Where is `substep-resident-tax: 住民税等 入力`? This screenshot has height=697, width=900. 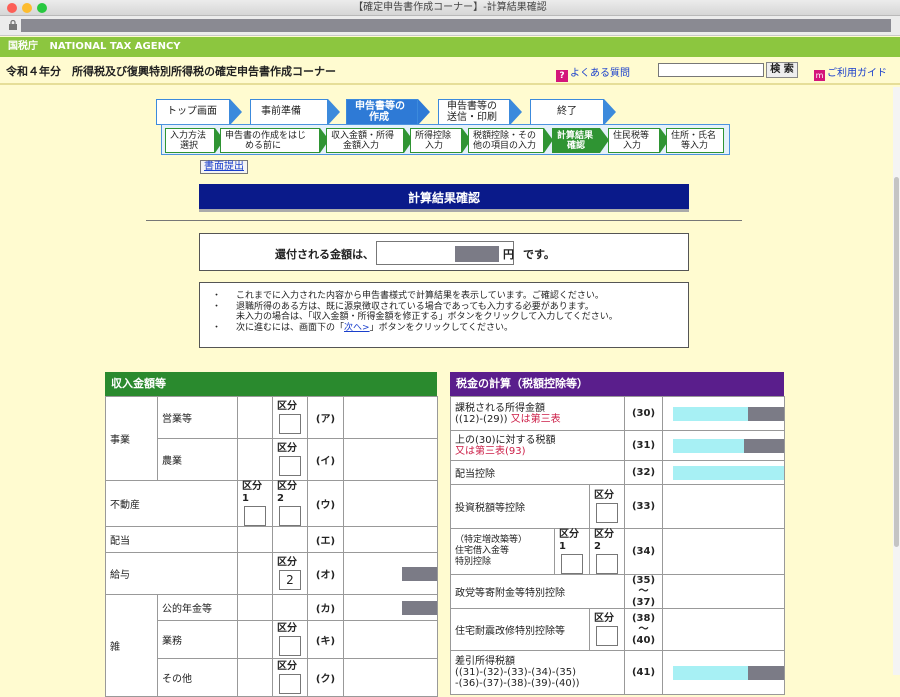
substep-resident-tax: 住民税等 入力 is located at coordinates (634, 140).